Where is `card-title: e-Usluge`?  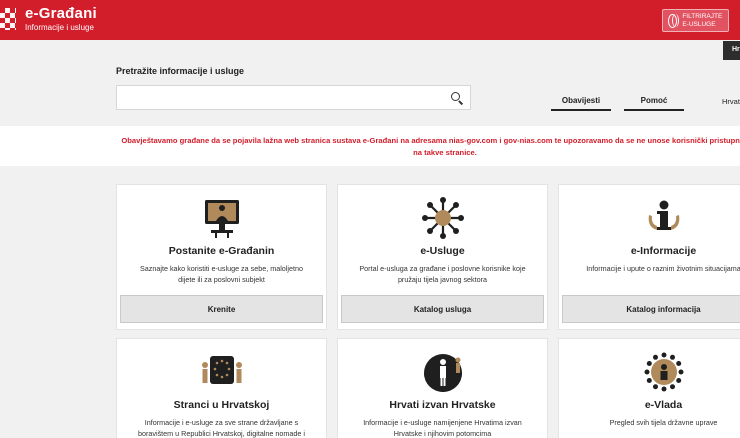
card-title: e-Usluge is located at coordinates (442, 251).